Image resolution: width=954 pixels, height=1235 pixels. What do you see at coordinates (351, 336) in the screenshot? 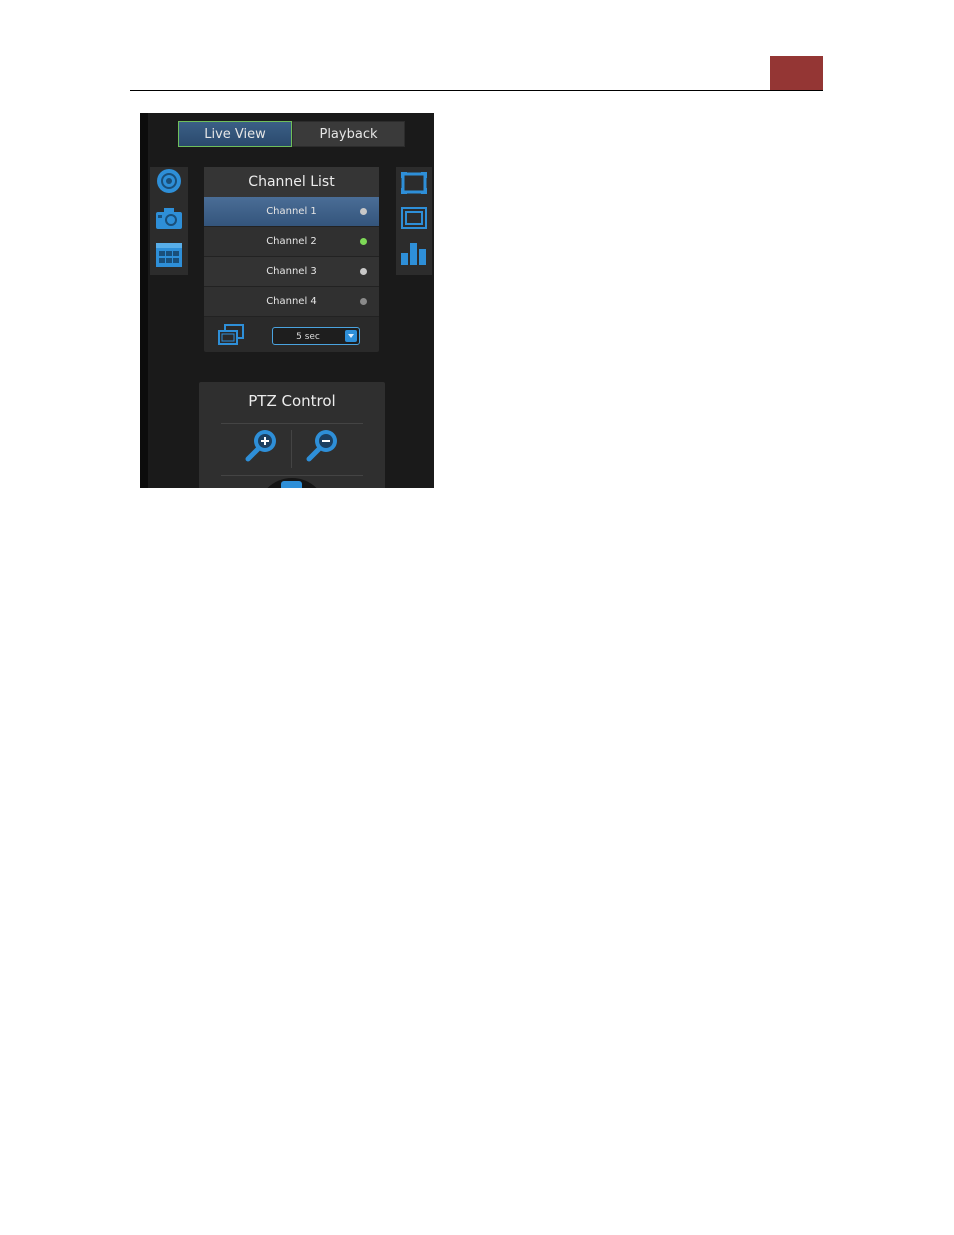
I see `chevron-down-icon` at bounding box center [351, 336].